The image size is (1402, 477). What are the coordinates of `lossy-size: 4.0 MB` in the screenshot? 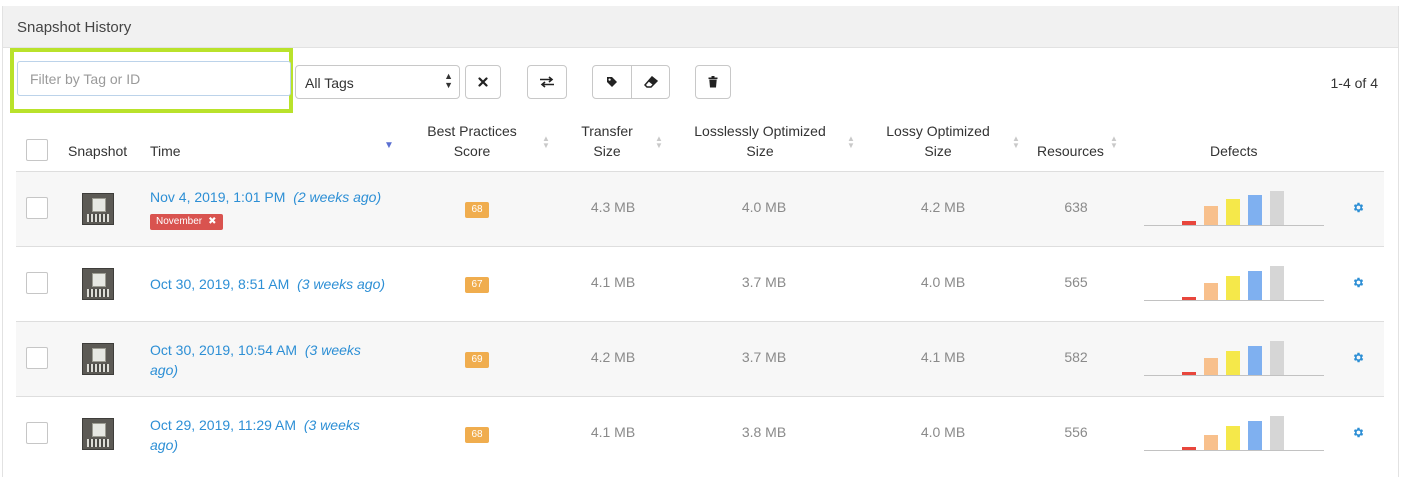 It's located at (943, 432).